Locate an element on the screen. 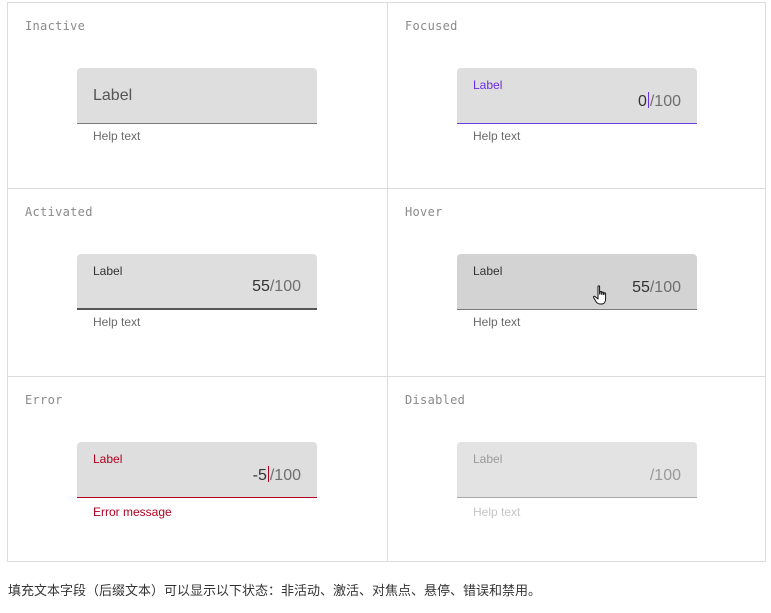  state-title: Error is located at coordinates (44, 400).